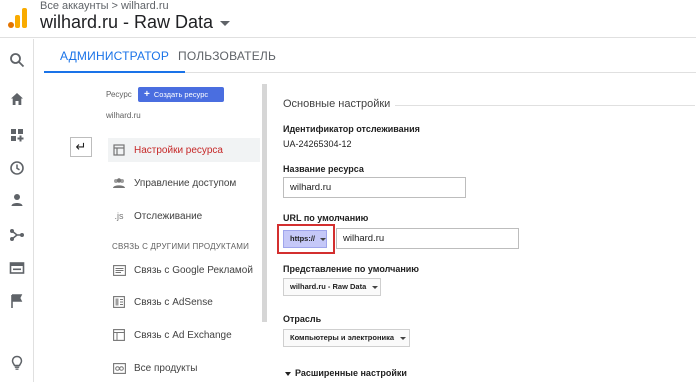 This screenshot has height=382, width=696. What do you see at coordinates (173, 302) in the screenshot?
I see `menu-item-label: Связь с AdSense` at bounding box center [173, 302].